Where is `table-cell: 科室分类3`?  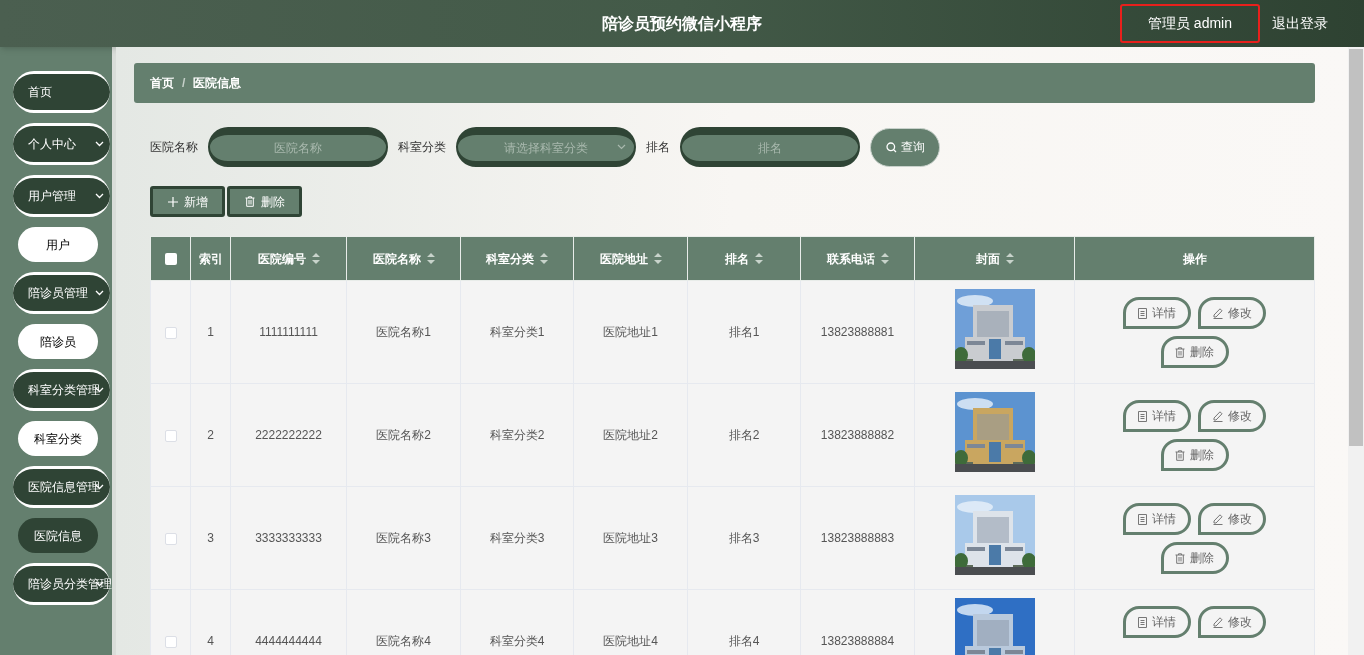
table-cell: 科室分类3 is located at coordinates (517, 538).